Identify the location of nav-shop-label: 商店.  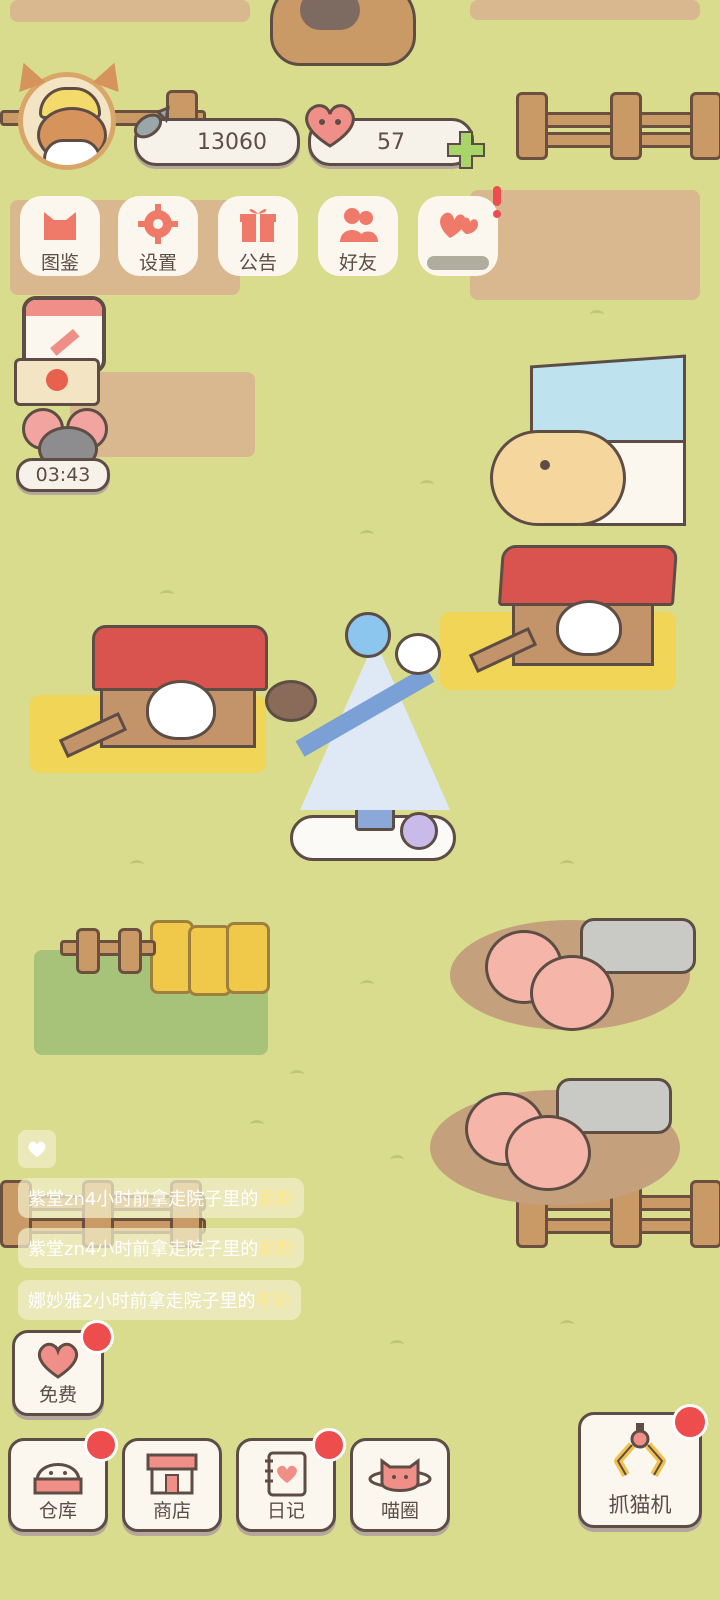
(171, 1511).